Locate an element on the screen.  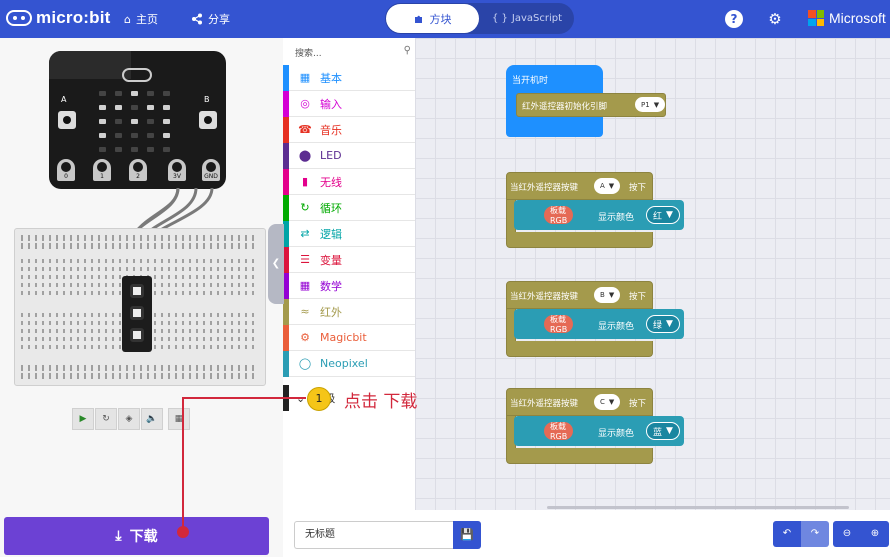
microbit-logo: micro:bit is located at coordinates (58, 18).